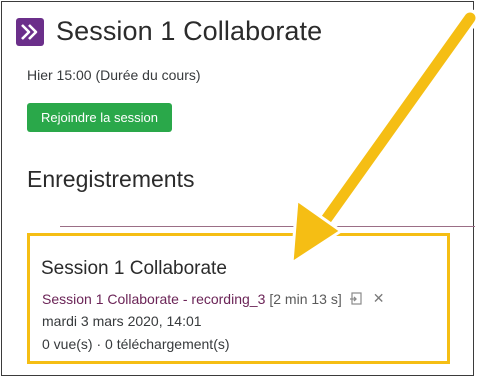 The image size is (477, 379). I want to click on join-session-button: Rejoindre la session, so click(99, 117).